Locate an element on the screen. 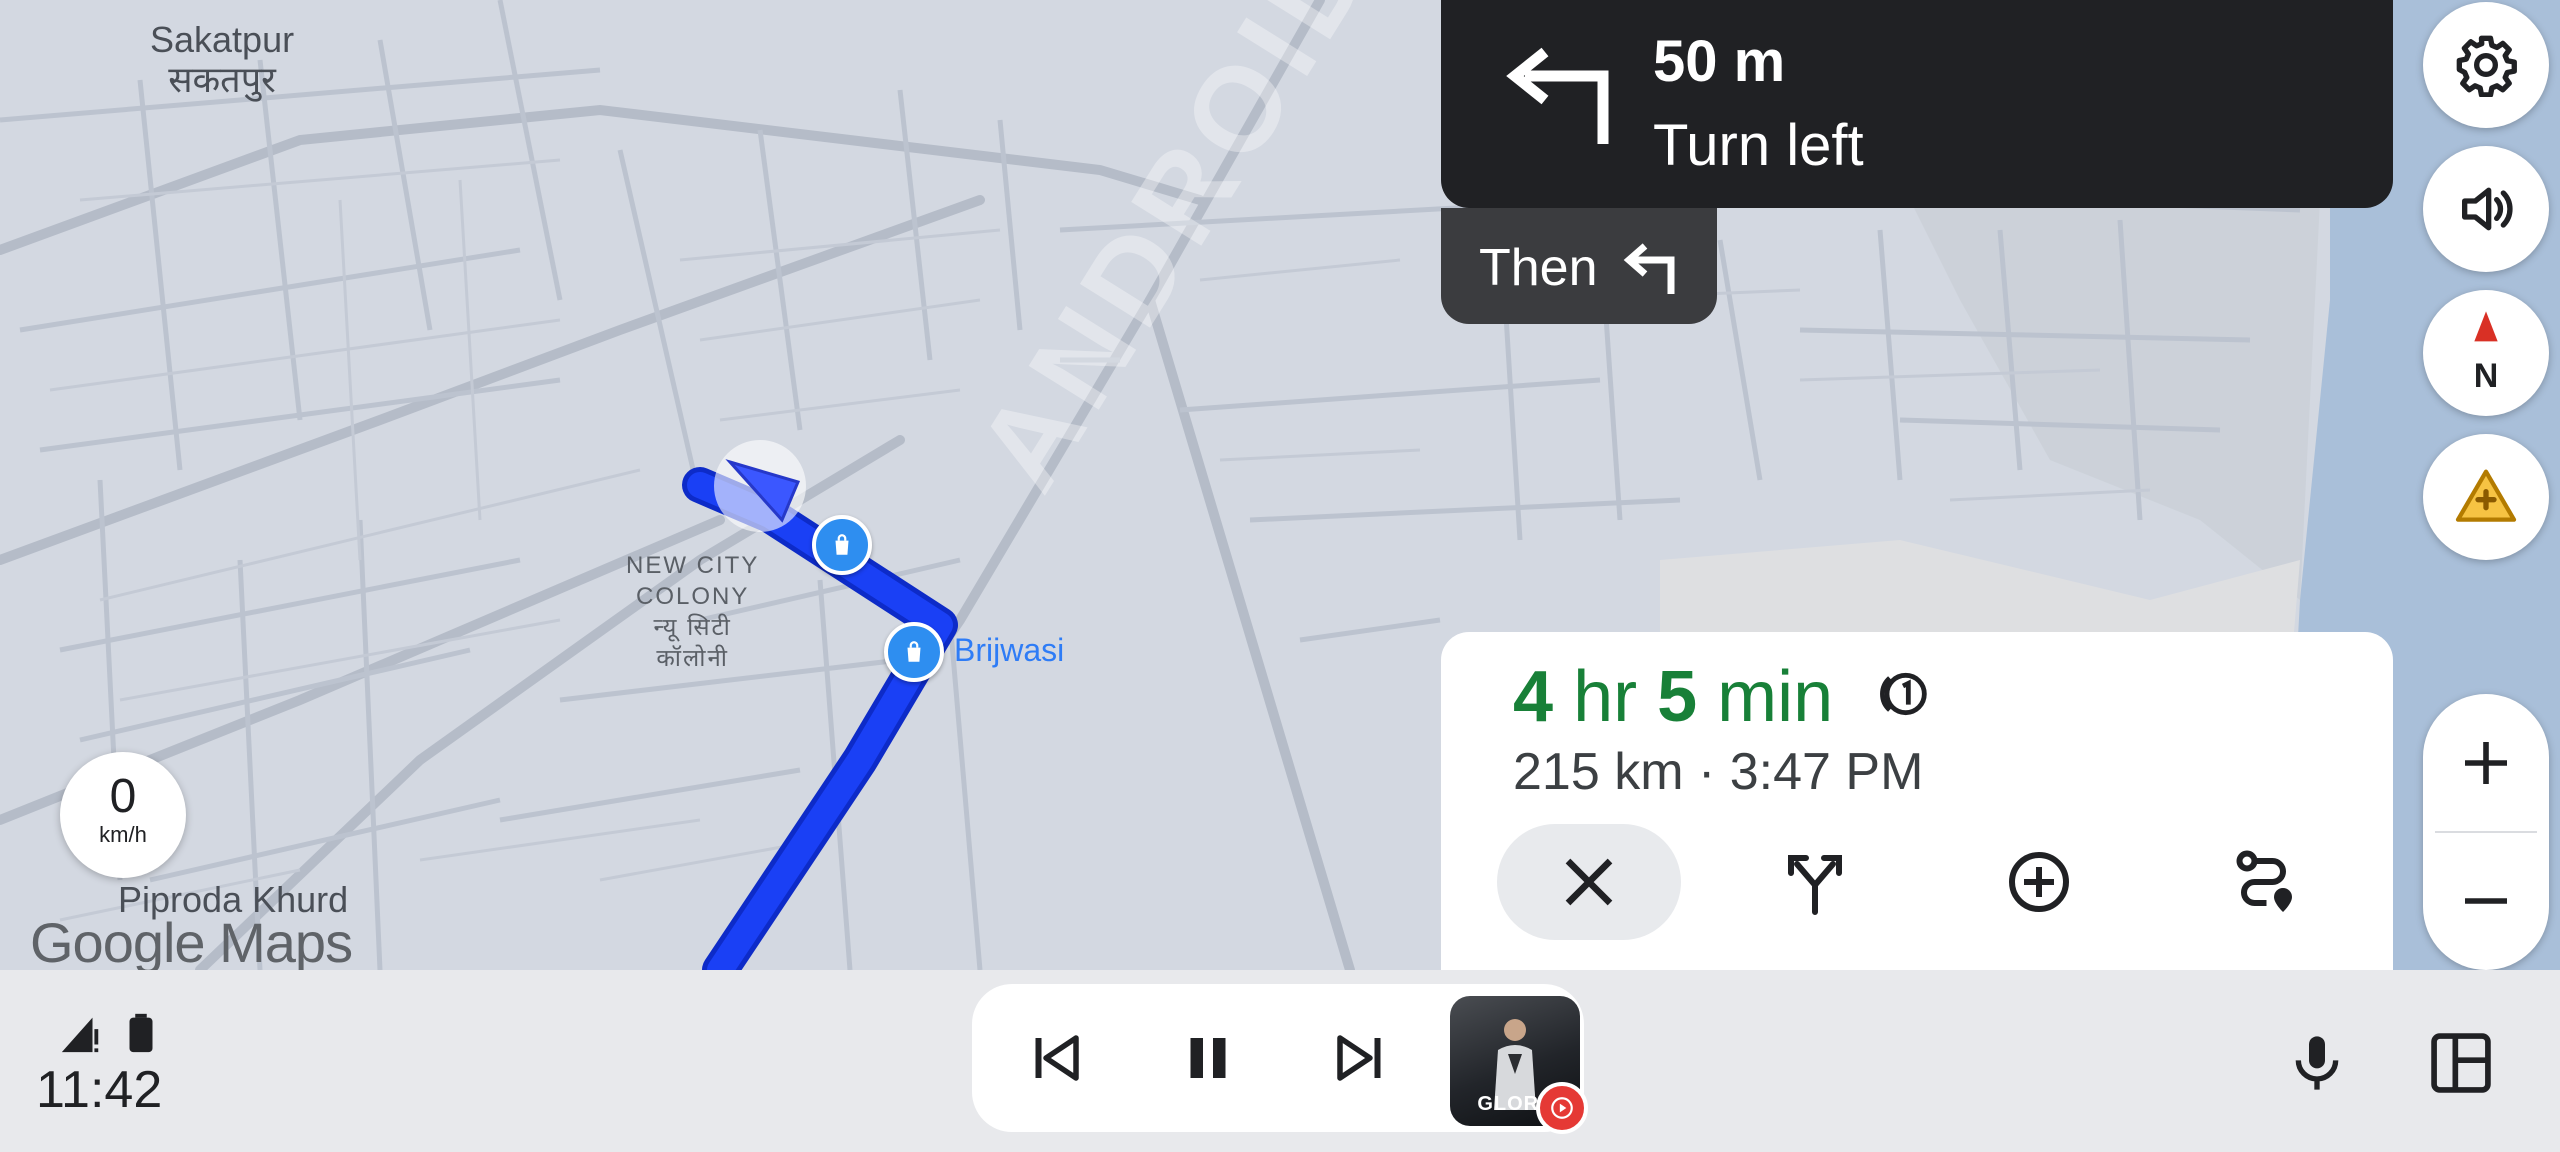 The image size is (2560, 1152). speed-unit: km/h is located at coordinates (123, 834).